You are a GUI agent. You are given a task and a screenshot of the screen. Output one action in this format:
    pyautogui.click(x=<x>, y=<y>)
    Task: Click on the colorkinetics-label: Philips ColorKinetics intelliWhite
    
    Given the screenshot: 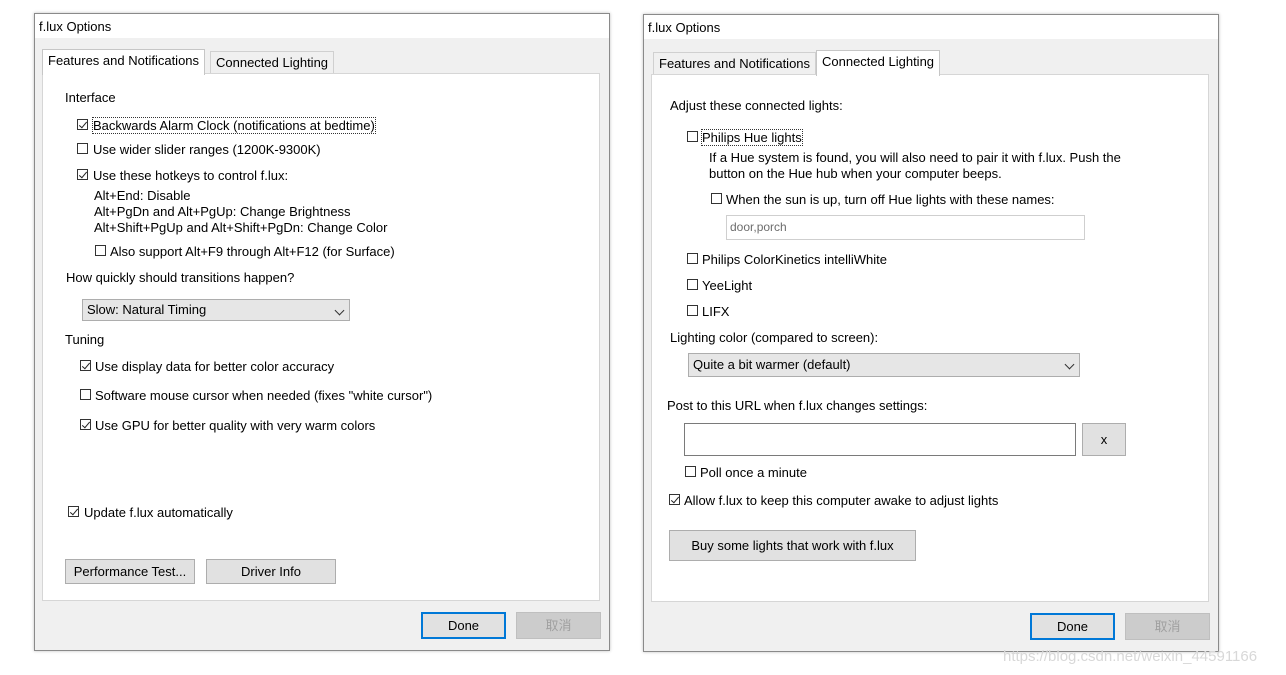 What is the action you would take?
    pyautogui.click(x=794, y=259)
    